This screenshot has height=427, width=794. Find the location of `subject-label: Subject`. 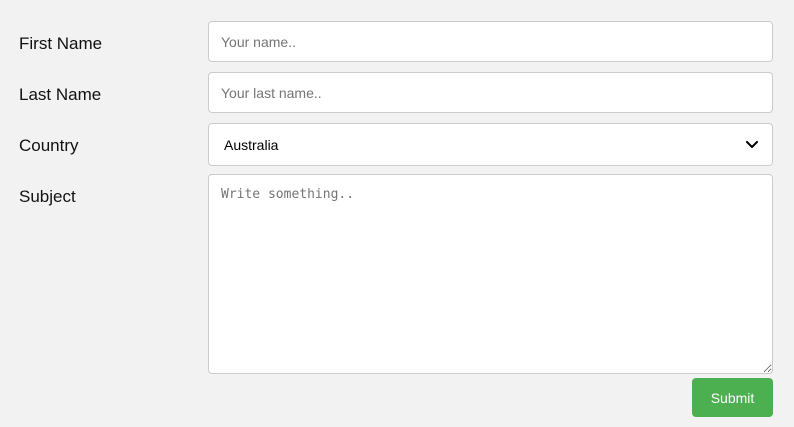

subject-label: Subject is located at coordinates (47, 196).